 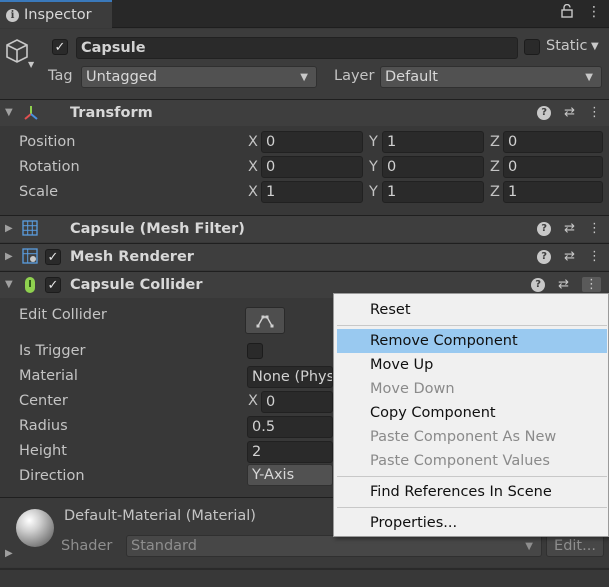 What do you see at coordinates (35, 528) in the screenshot?
I see `material-sphere-icon` at bounding box center [35, 528].